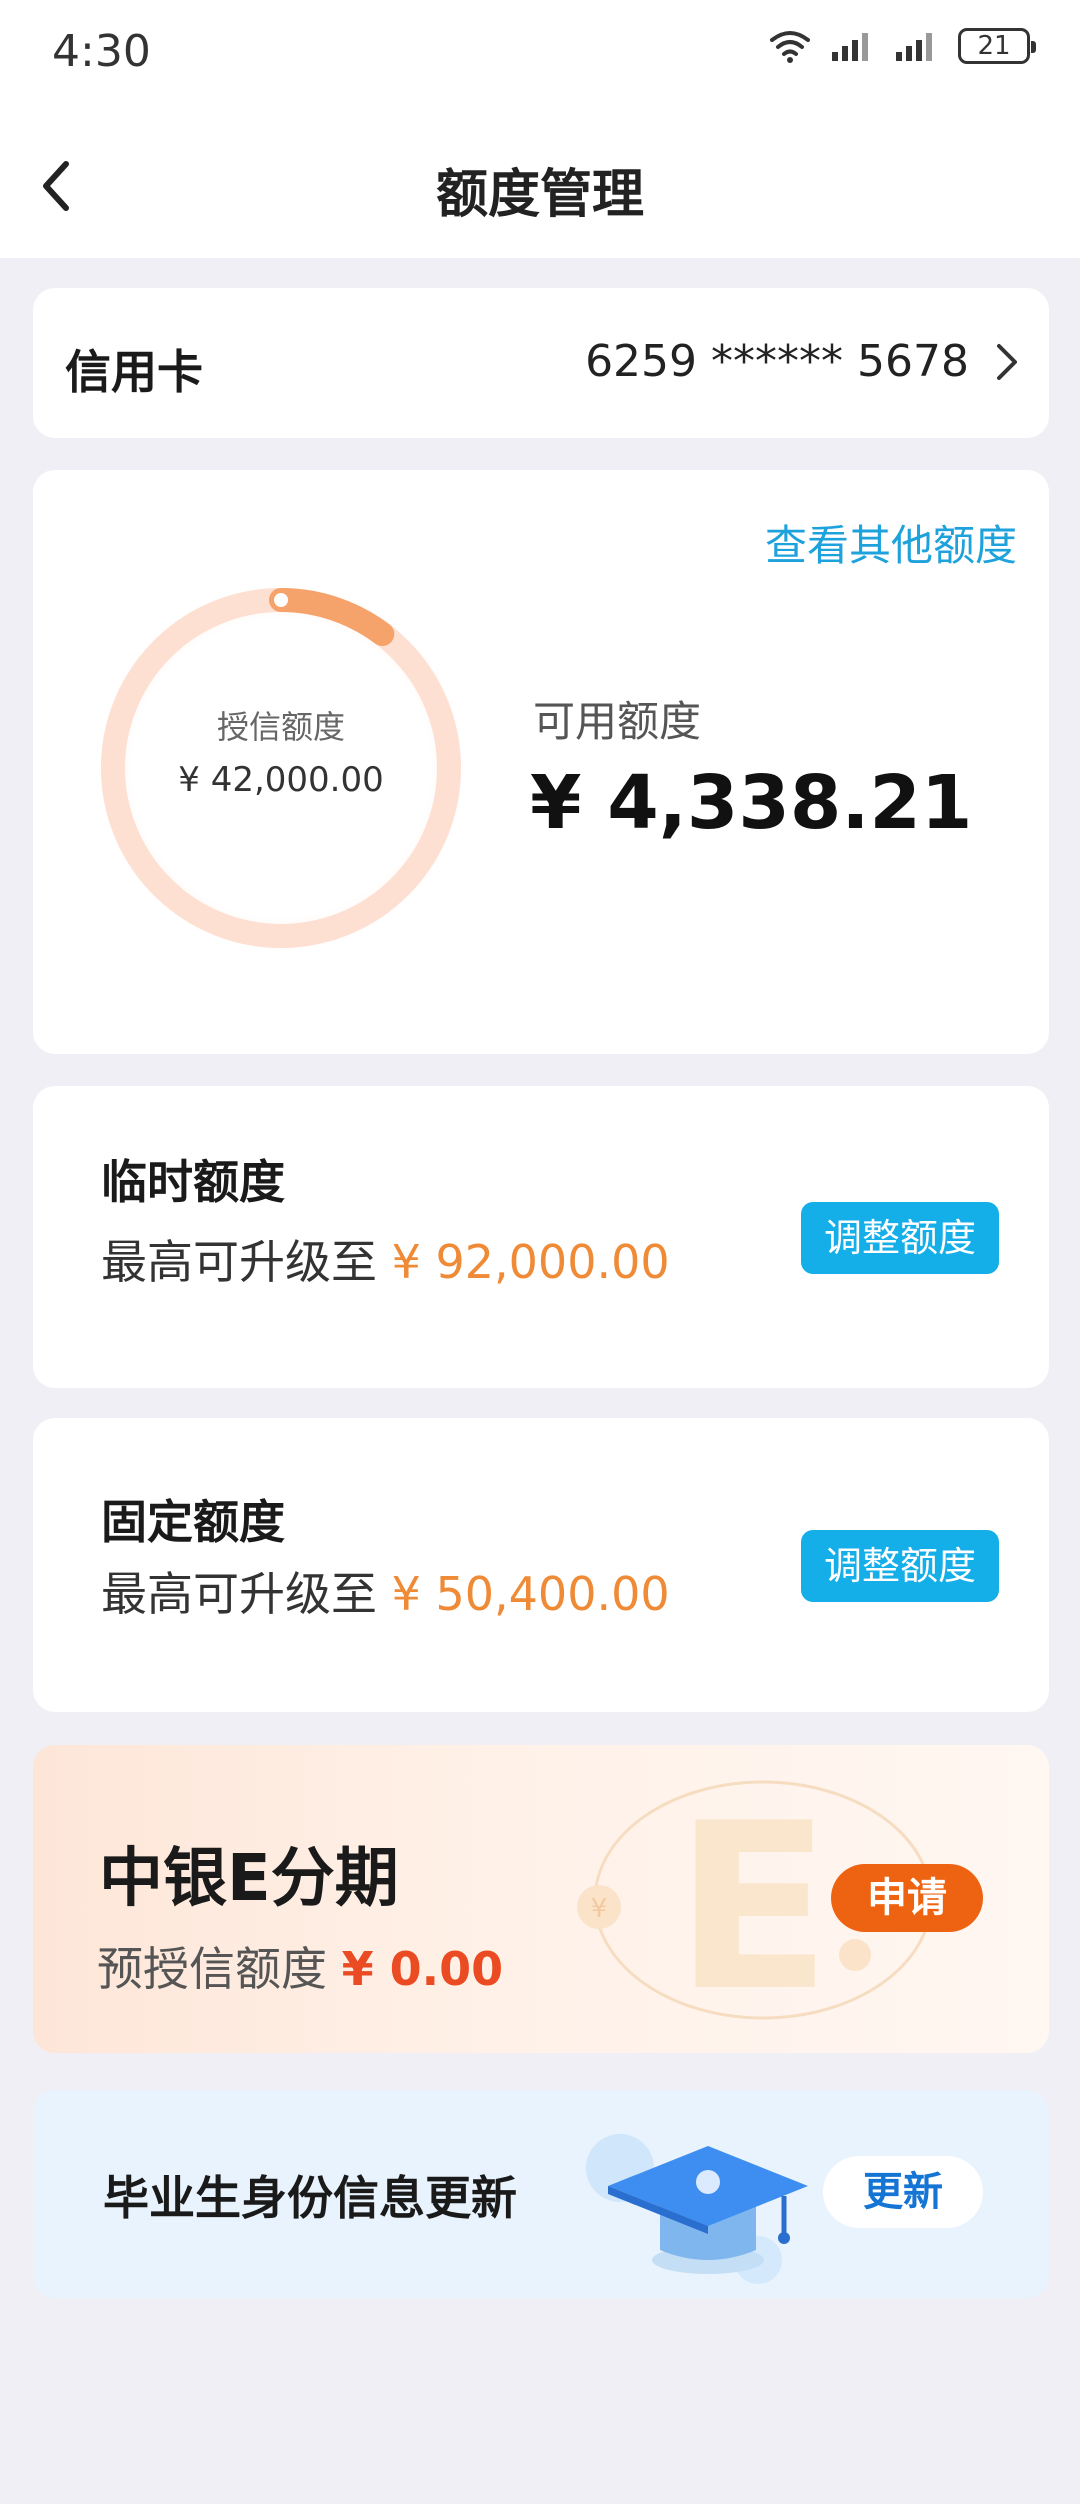  What do you see at coordinates (697, 2209) in the screenshot?
I see `graduation-cap-icon` at bounding box center [697, 2209].